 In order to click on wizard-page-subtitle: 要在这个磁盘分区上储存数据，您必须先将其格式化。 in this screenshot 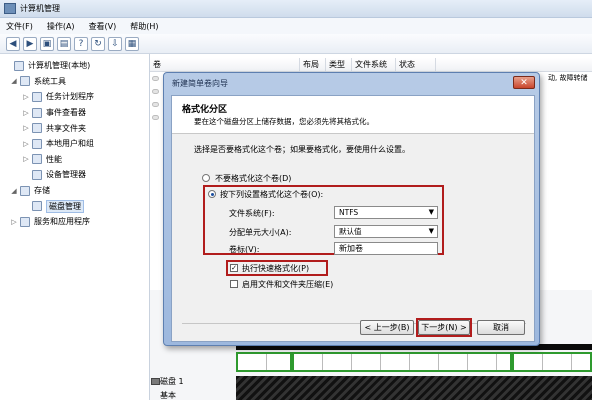, I will do `click(284, 121)`.